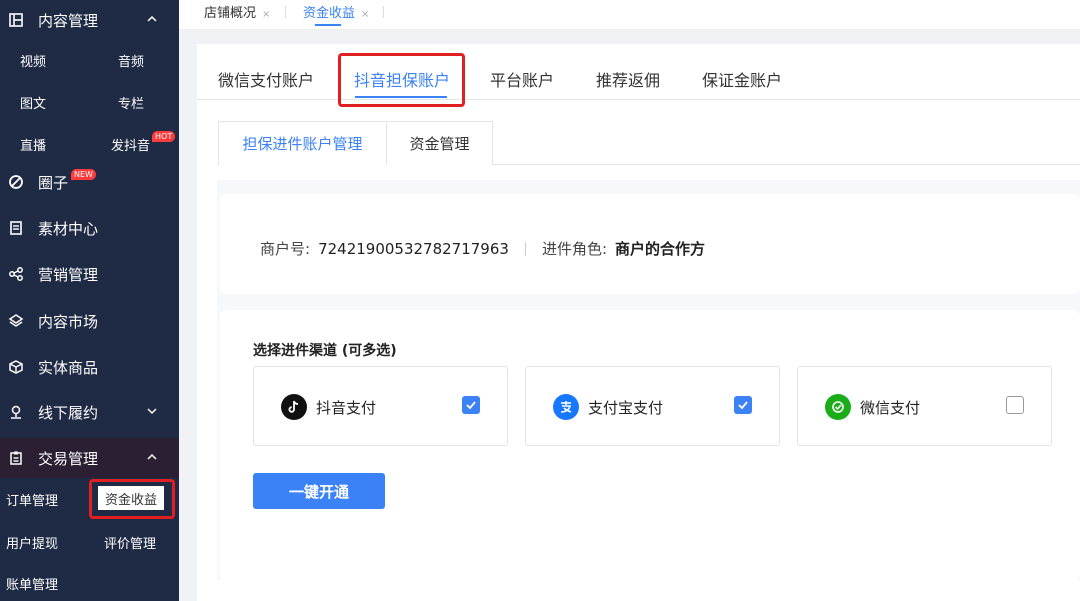  I want to click on location-icon, so click(16, 412).